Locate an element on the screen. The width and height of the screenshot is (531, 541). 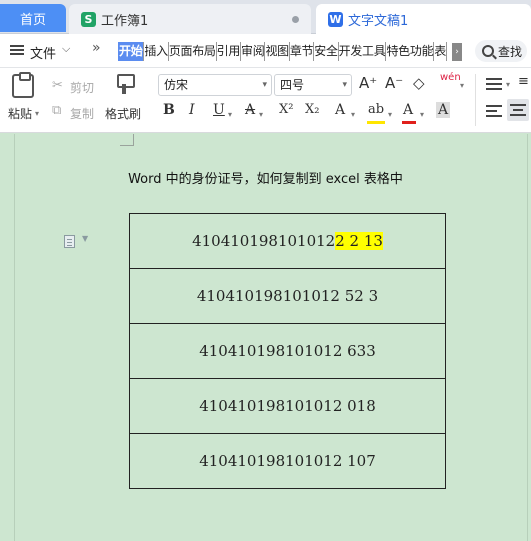
menu-bar: 文件 ⌵ » 开始 插入 页面布局 引用 审阅 视图 章节 安全 开发工具 特色功能表 › 查找 is located at coordinates (265, 51).